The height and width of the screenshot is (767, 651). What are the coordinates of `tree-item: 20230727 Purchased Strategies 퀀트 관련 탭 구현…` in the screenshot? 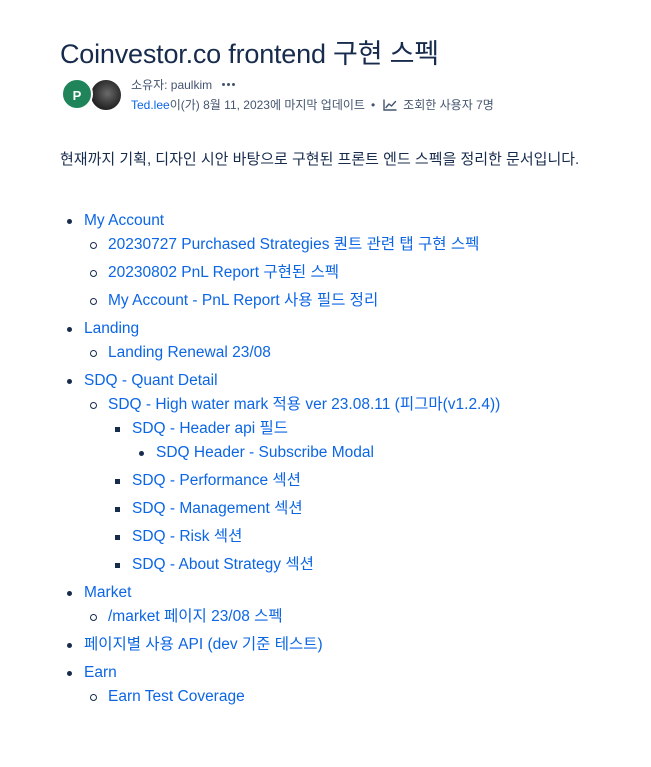 It's located at (292, 245).